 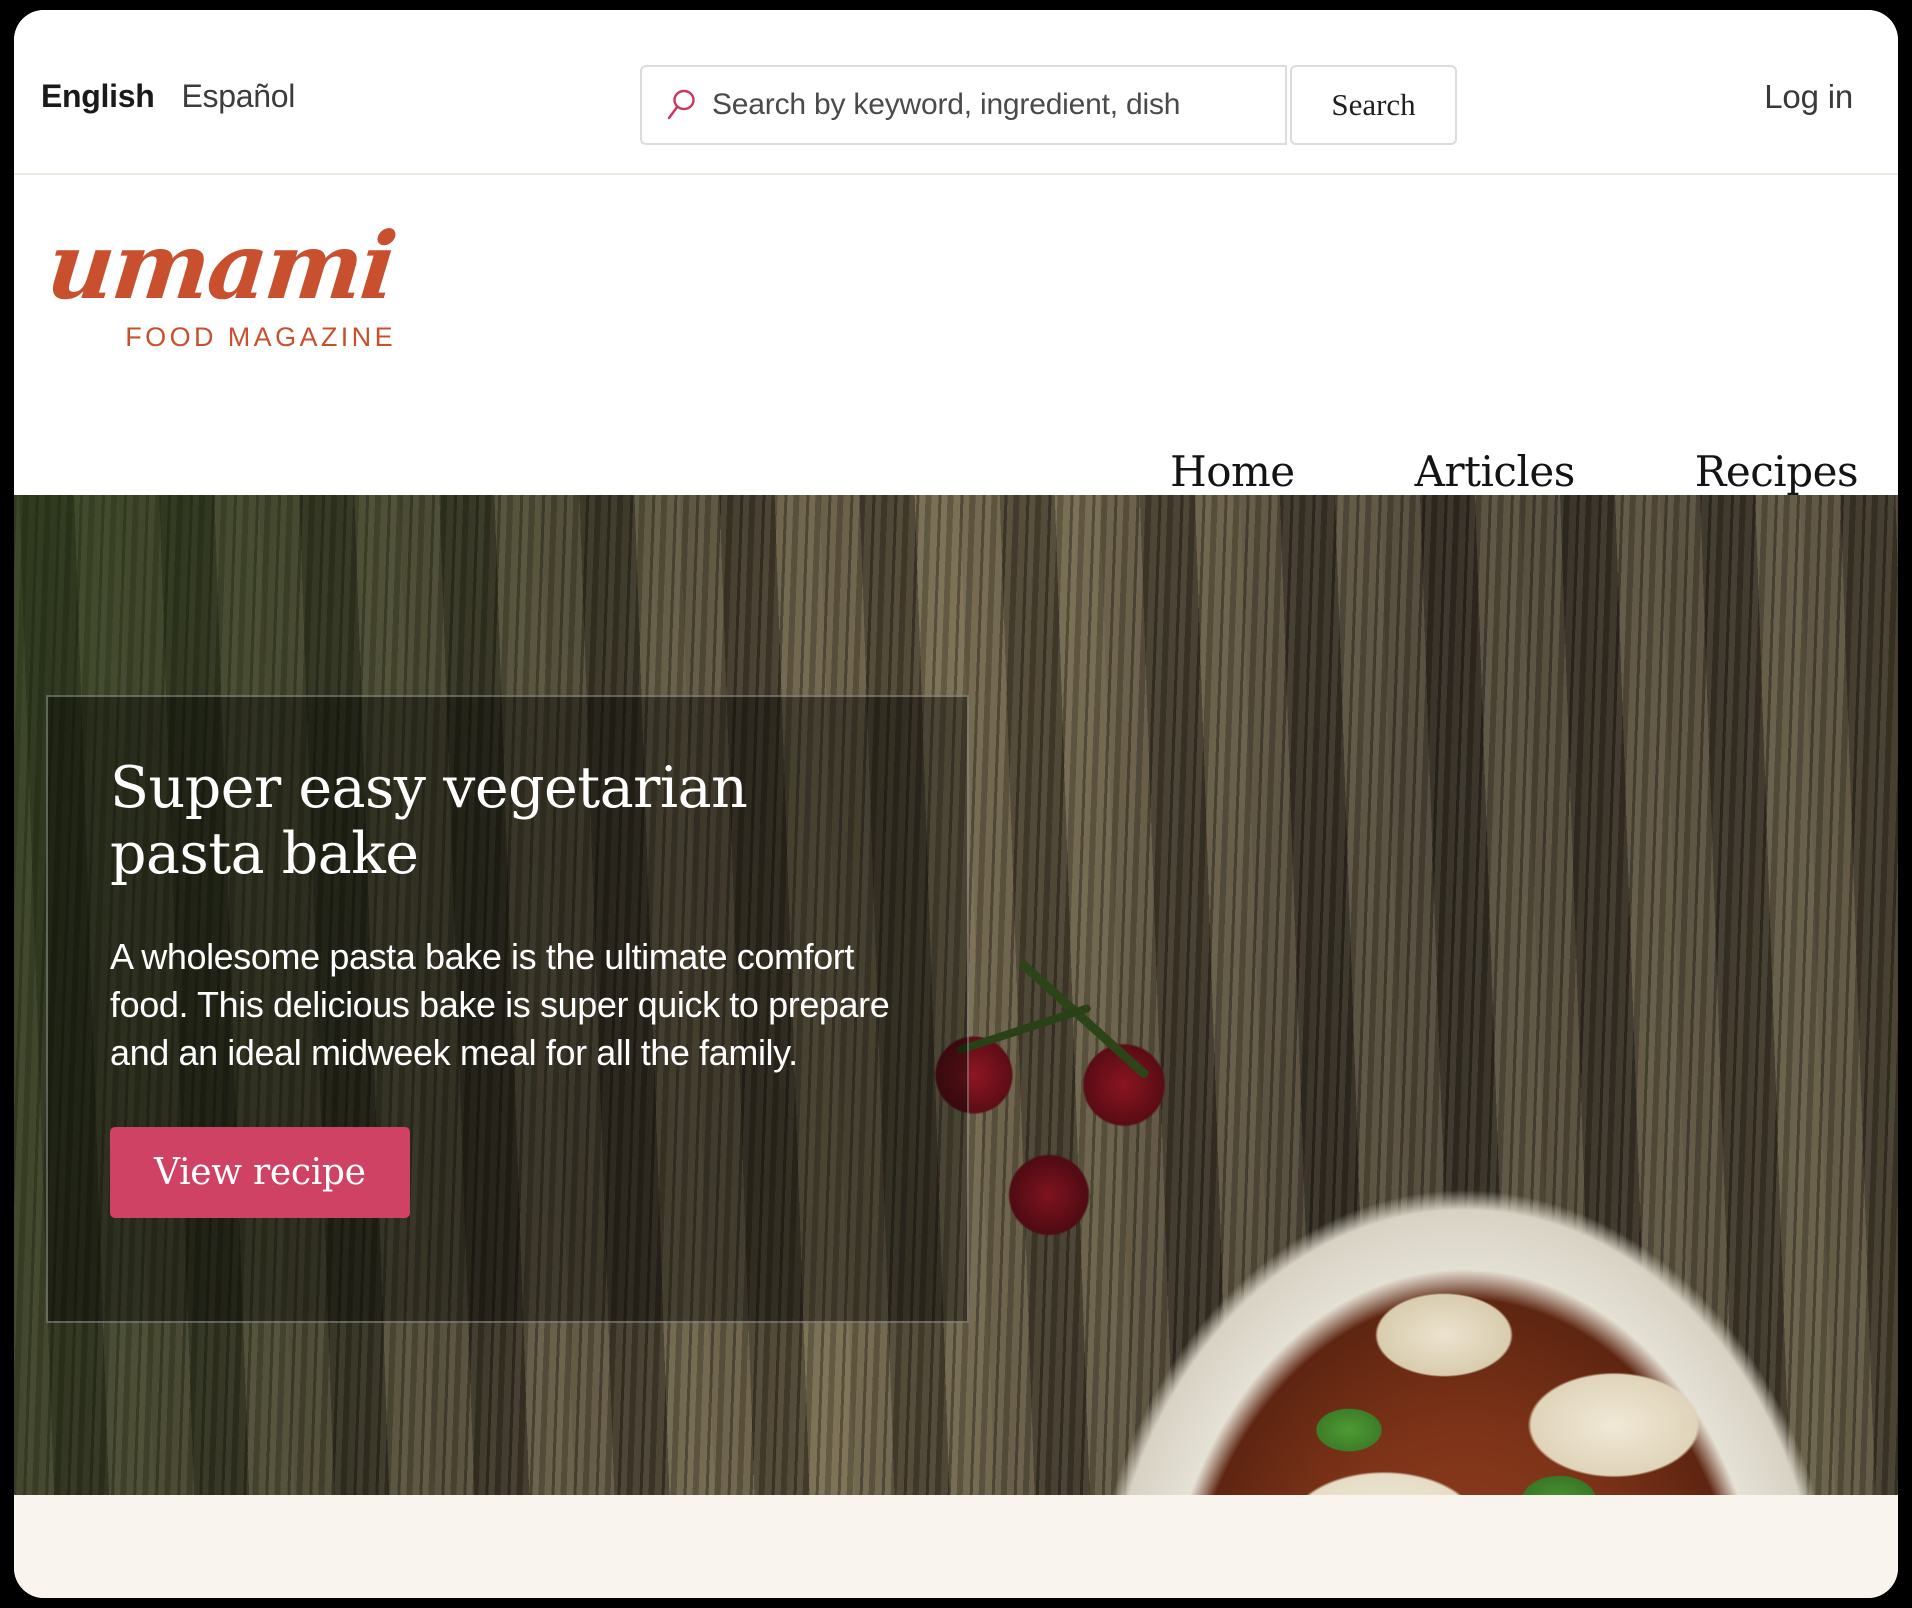 I want to click on utility-bar: English Español Search Log in, so click(x=956, y=92).